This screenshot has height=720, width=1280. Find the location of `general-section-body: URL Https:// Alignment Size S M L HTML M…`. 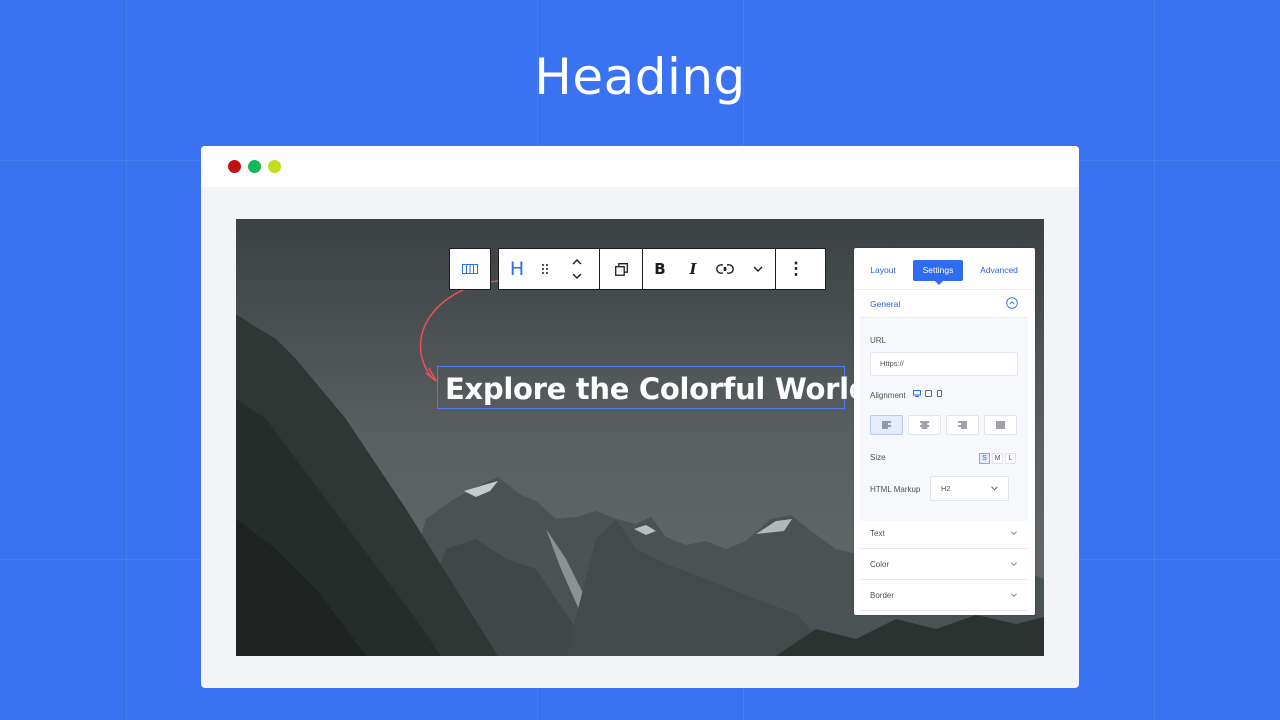

general-section-body: URL Https:// Alignment Size S M L HTML M… is located at coordinates (944, 419).